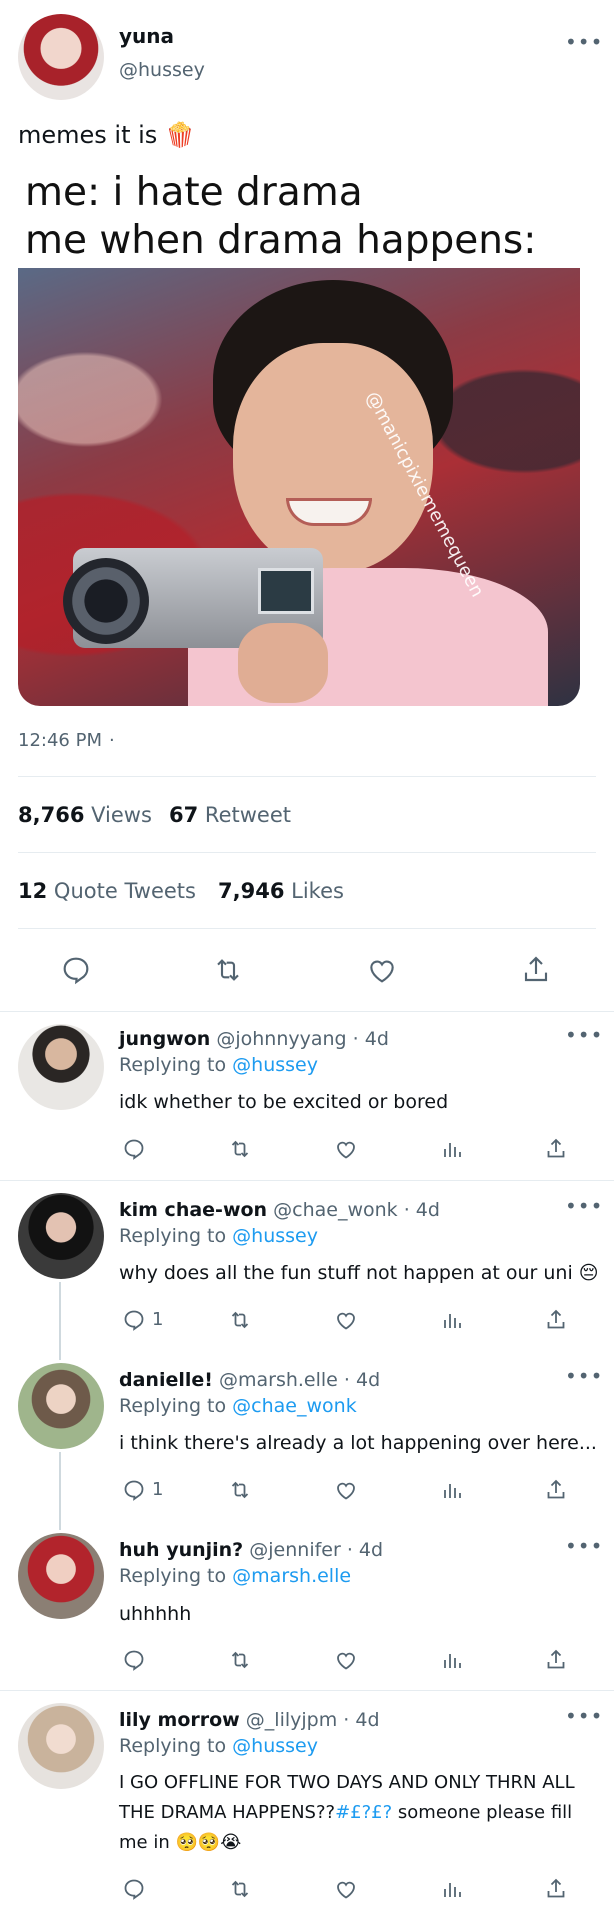 This screenshot has width=614, height=1920. I want to click on views-label: Views, so click(121, 815).